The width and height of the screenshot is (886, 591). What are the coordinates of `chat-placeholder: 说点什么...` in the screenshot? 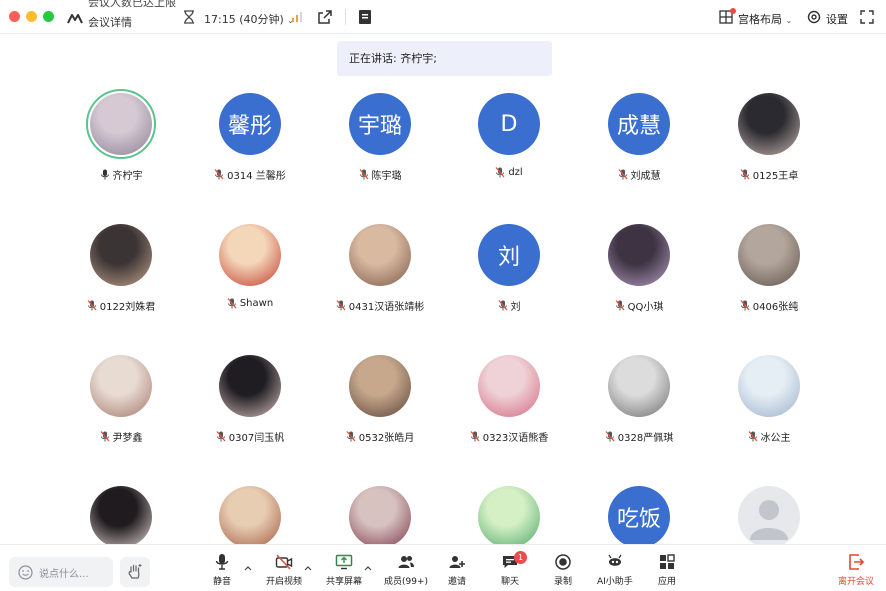 It's located at (64, 574).